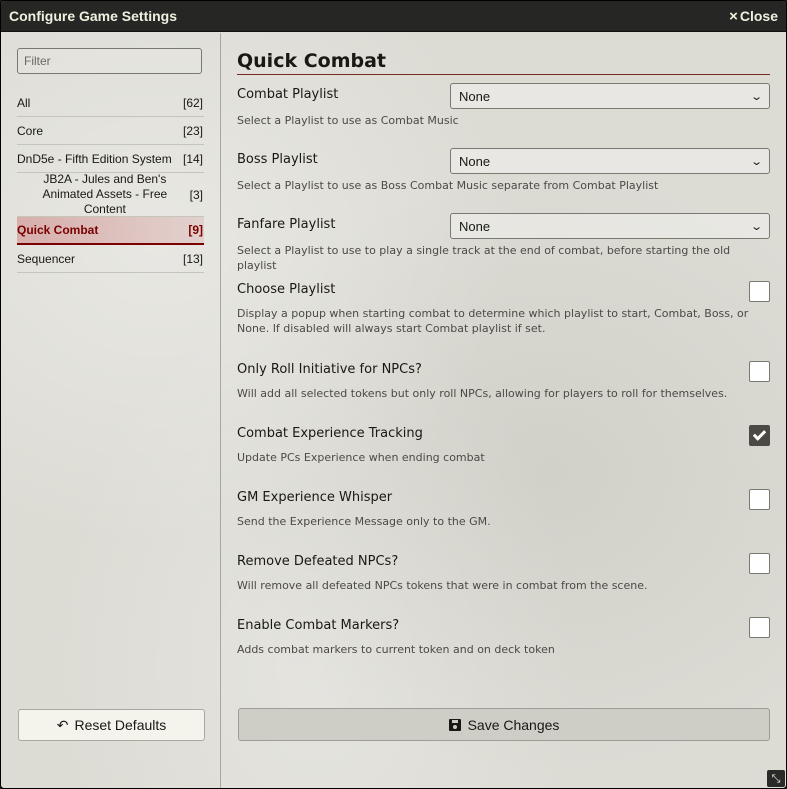 Image resolution: width=787 pixels, height=789 pixels. What do you see at coordinates (110, 131) in the screenshot?
I see `category-item-core: Core [23]` at bounding box center [110, 131].